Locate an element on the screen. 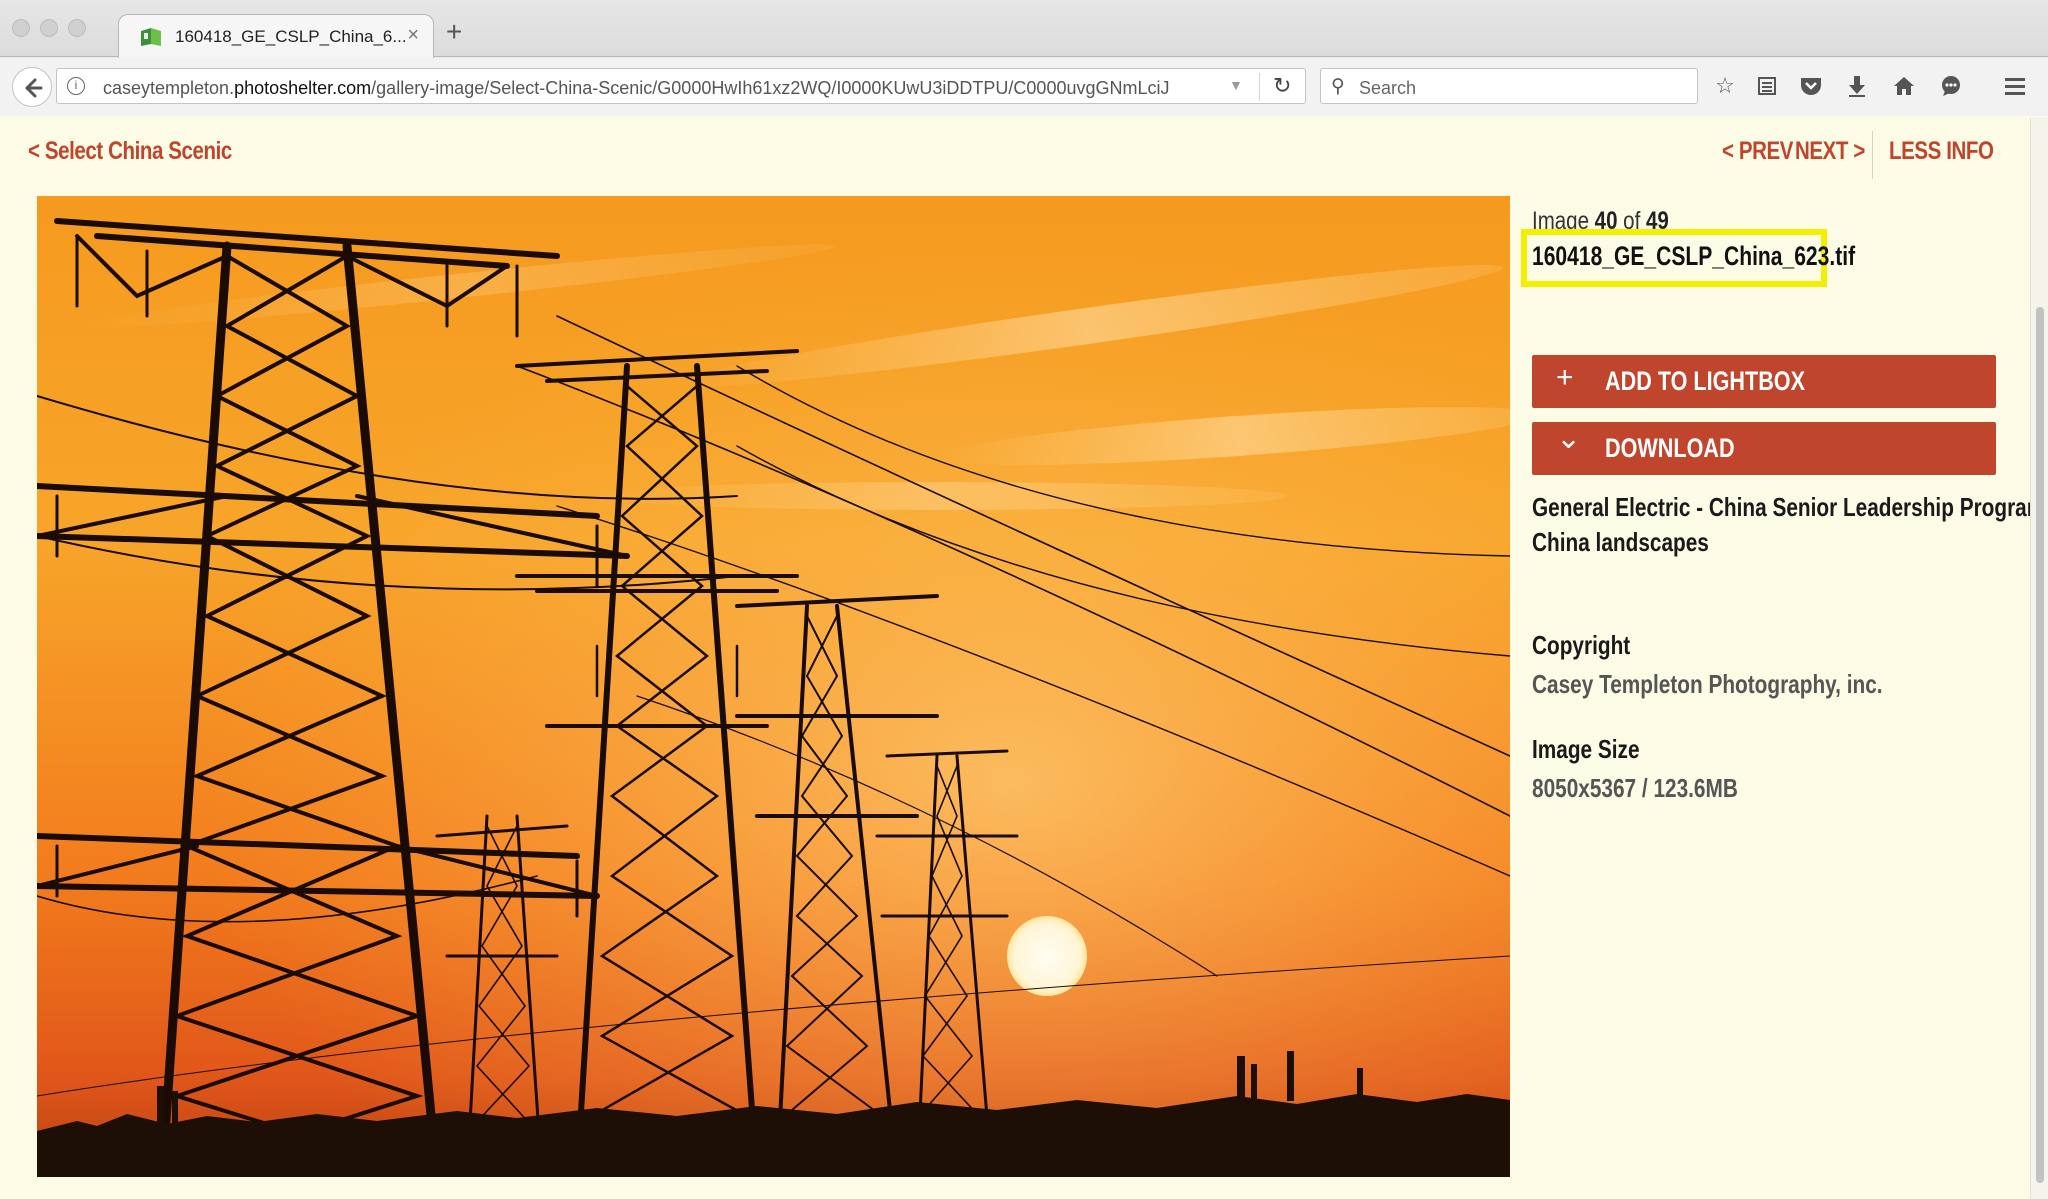 This screenshot has width=2048, height=1199. chat-icon is located at coordinates (1951, 86).